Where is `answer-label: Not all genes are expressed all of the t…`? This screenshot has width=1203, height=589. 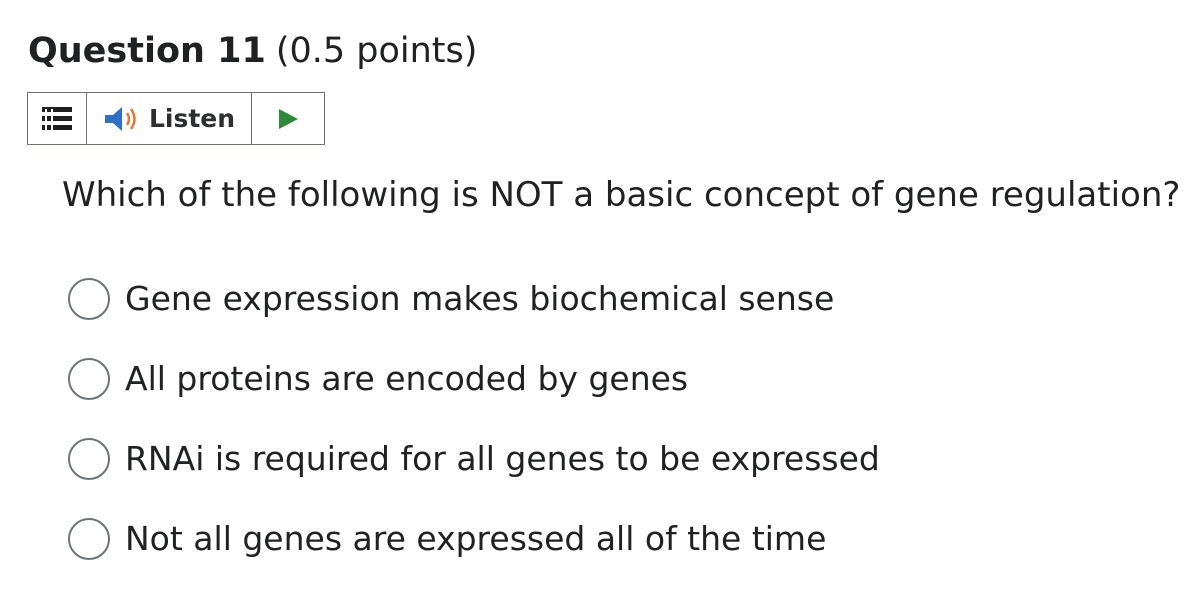
answer-label: Not all genes are expressed all of the t… is located at coordinates (475, 539).